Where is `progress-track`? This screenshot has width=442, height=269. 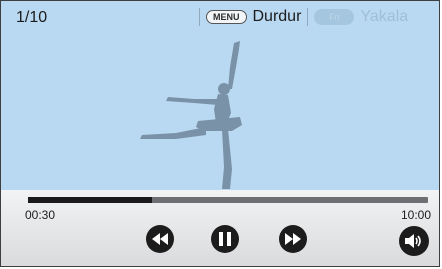 progress-track is located at coordinates (228, 200).